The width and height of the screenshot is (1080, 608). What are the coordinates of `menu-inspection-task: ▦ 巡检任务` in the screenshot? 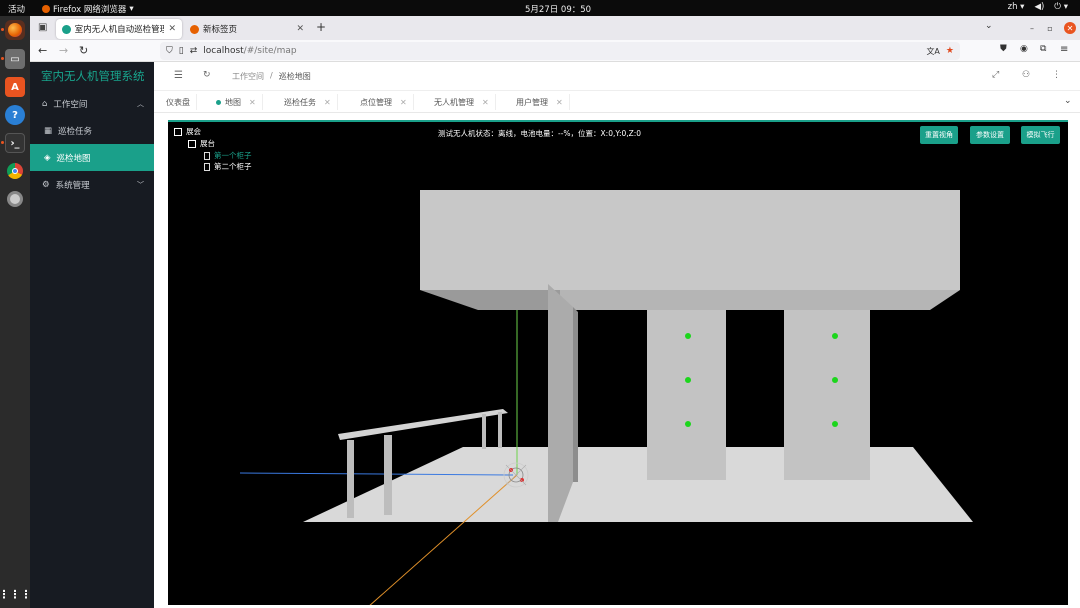 It's located at (92, 130).